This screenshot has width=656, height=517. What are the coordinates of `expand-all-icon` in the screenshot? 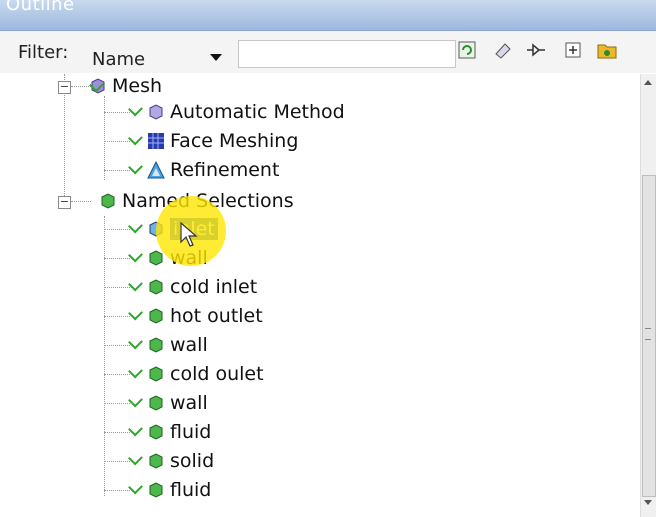 It's located at (573, 51).